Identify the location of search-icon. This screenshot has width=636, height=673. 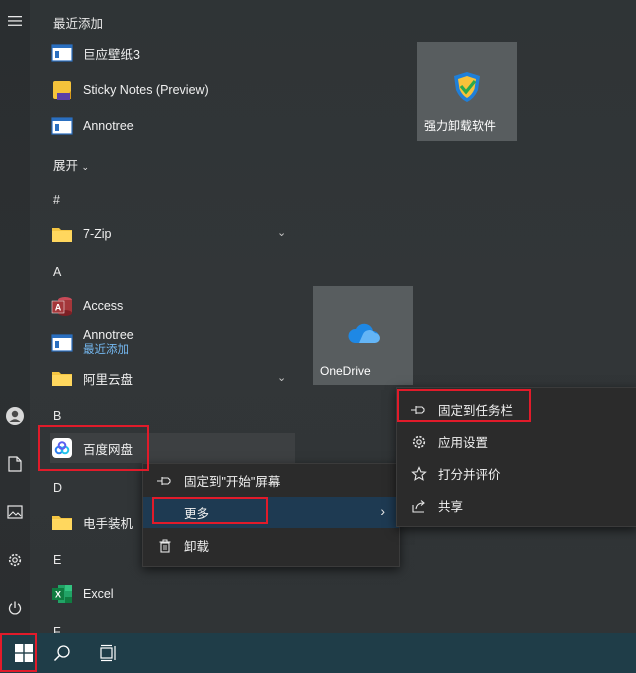
(61, 653).